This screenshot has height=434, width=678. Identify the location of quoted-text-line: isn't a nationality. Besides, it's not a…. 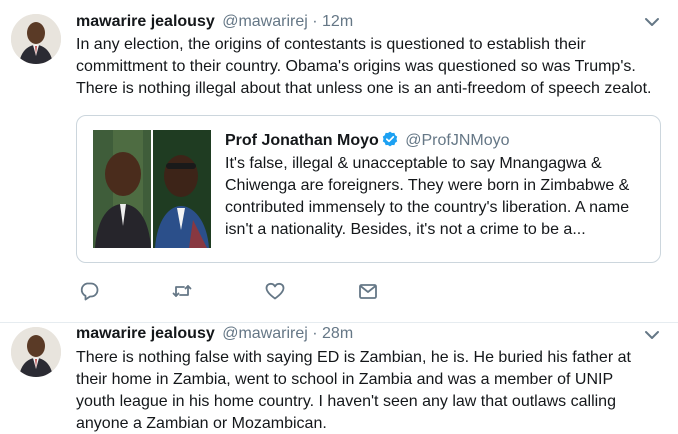
(405, 229).